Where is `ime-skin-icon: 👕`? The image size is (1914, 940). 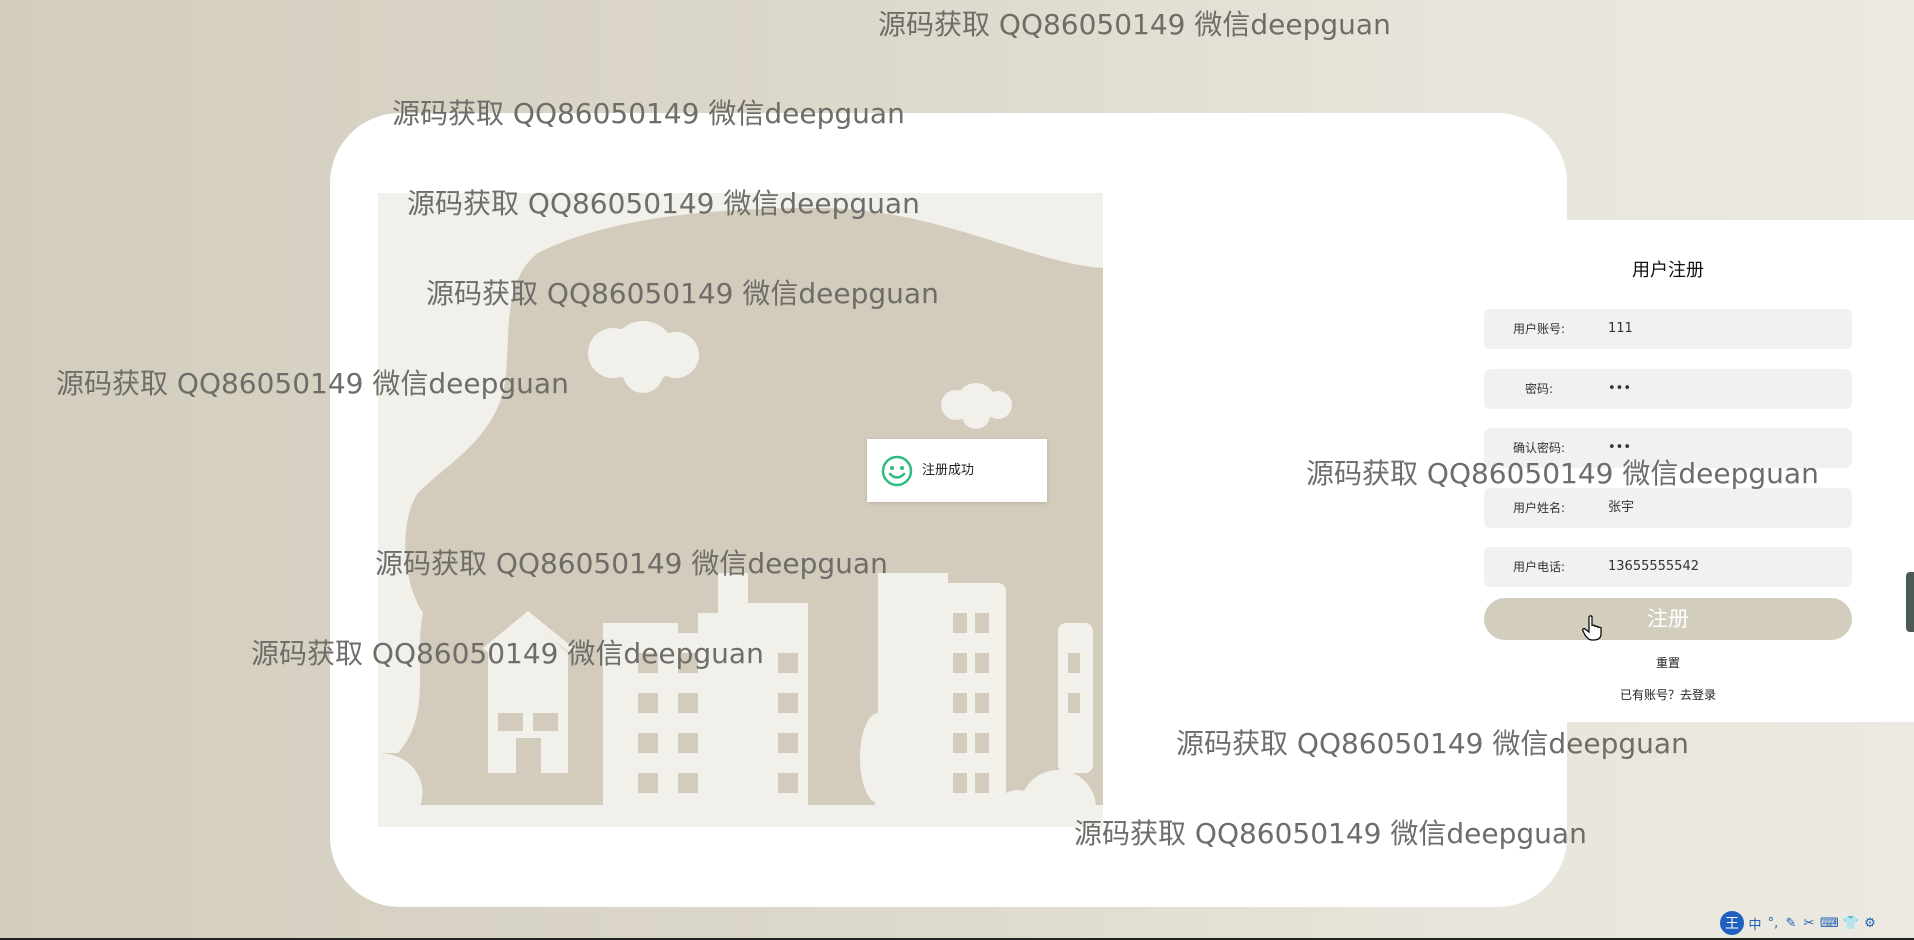 ime-skin-icon: 👕 is located at coordinates (1851, 923).